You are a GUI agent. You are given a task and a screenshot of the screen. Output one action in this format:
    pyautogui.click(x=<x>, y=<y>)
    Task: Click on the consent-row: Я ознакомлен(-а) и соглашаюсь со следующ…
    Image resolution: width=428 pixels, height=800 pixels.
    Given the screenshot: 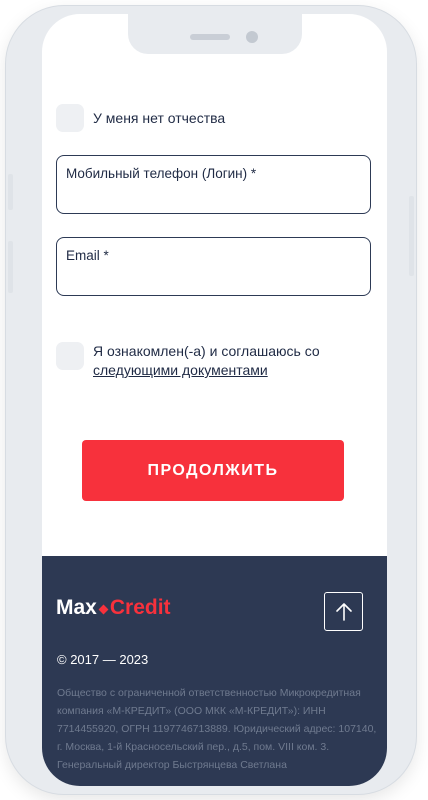 What is the action you would take?
    pyautogui.click(x=199, y=361)
    